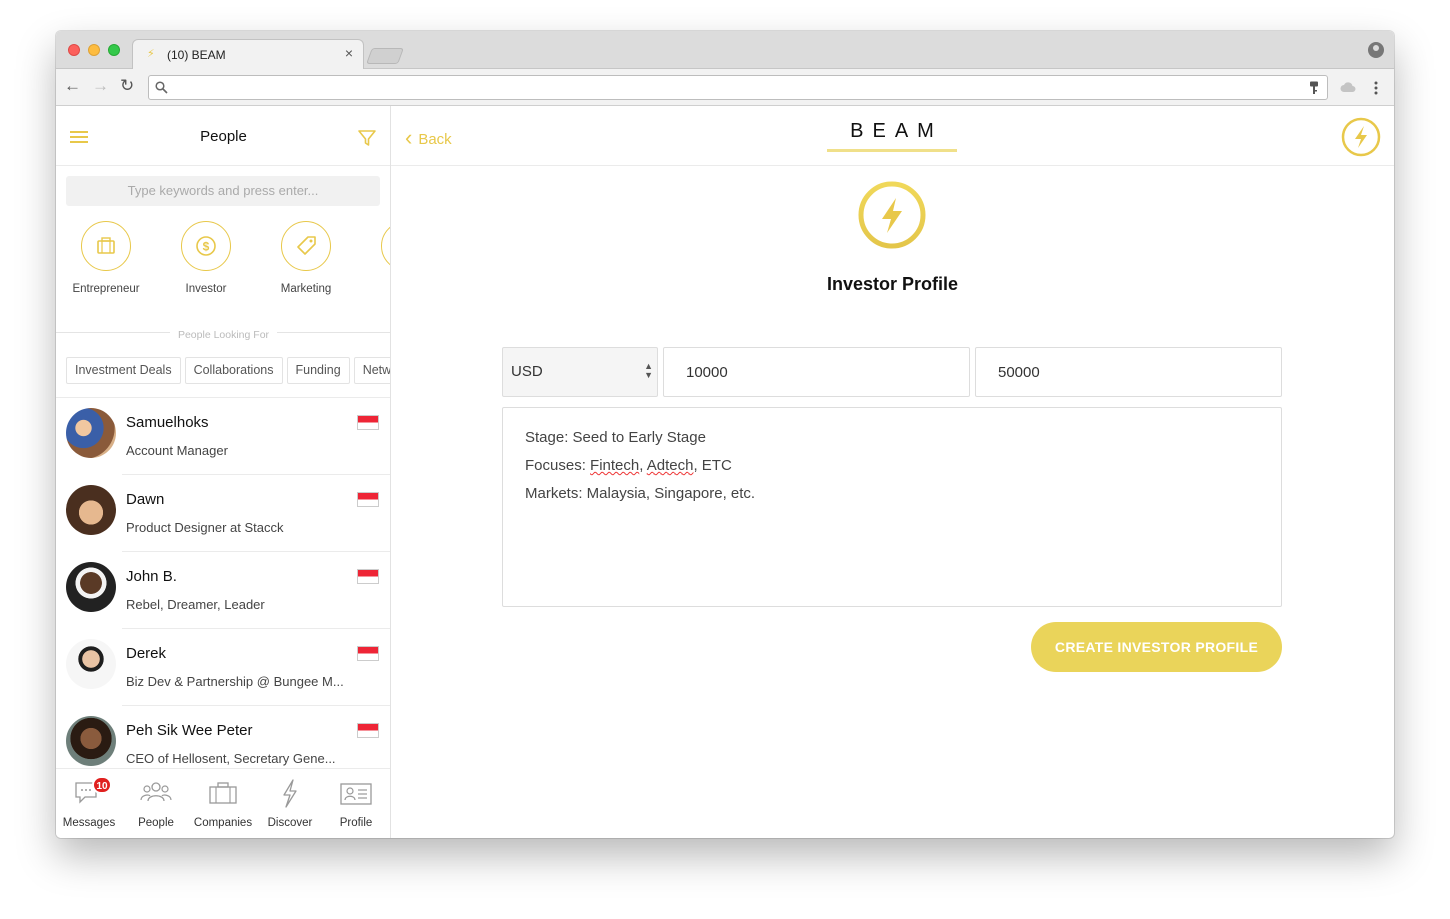 The height and width of the screenshot is (919, 1450). I want to click on looking-for-divider: People Looking For, so click(223, 333).